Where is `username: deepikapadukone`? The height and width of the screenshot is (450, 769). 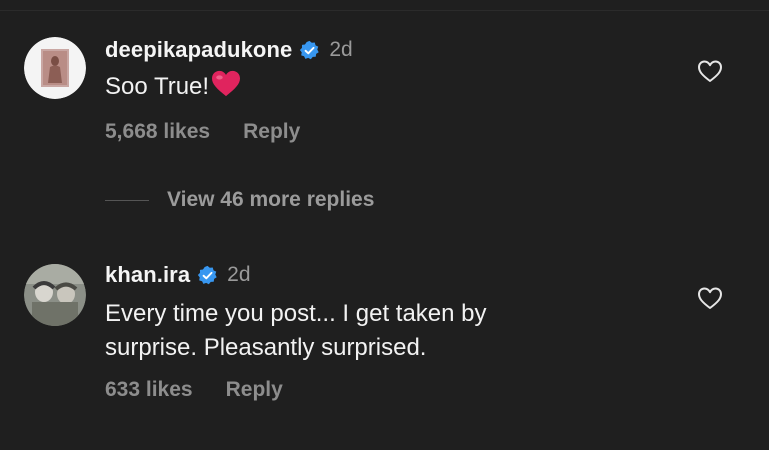
username: deepikapadukone is located at coordinates (198, 50).